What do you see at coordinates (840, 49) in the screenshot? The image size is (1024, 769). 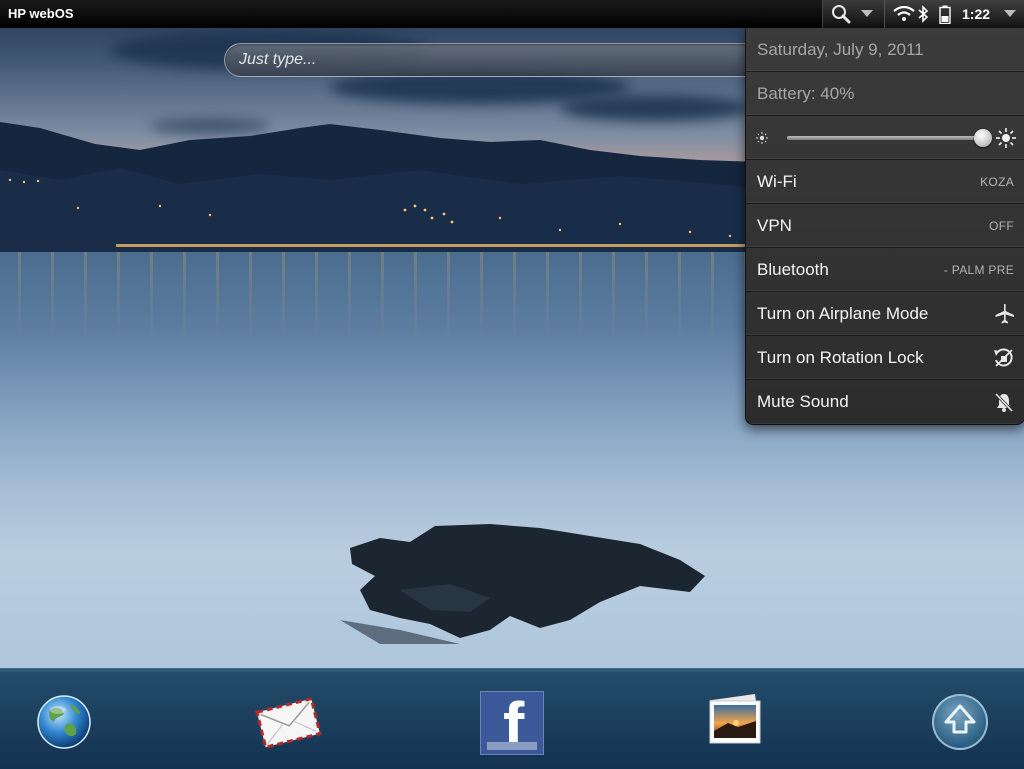 I see `menu-date-label: Saturday, July 9, 2011` at bounding box center [840, 49].